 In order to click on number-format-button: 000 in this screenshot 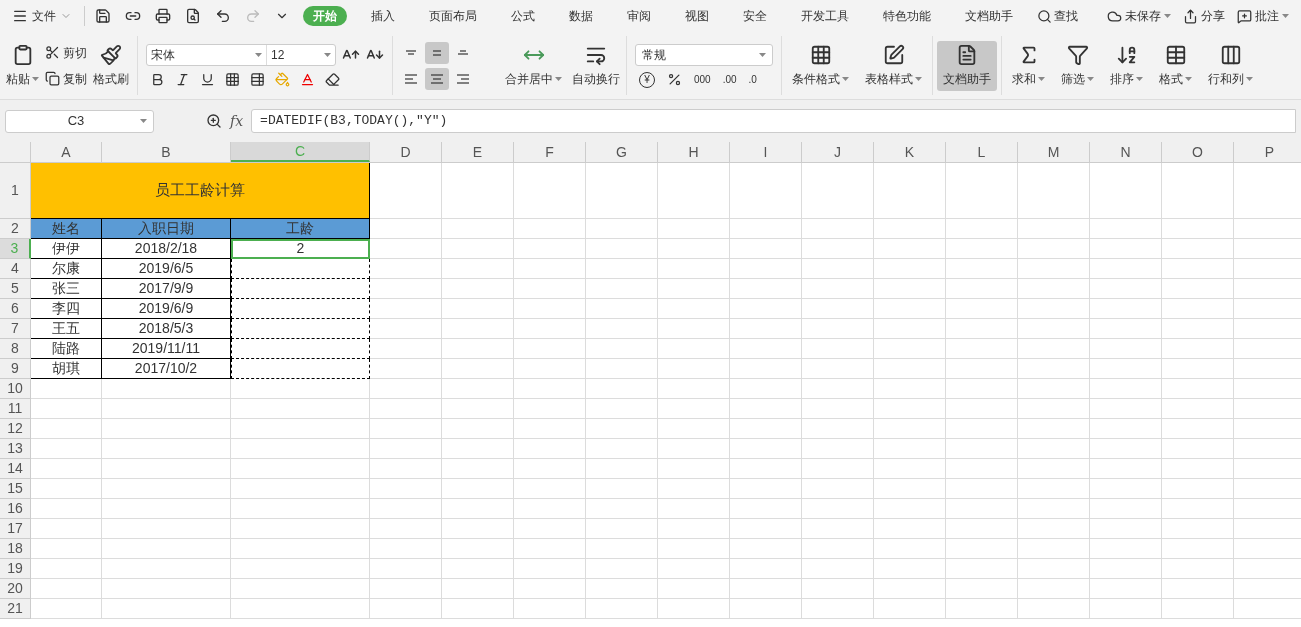, I will do `click(702, 79)`.